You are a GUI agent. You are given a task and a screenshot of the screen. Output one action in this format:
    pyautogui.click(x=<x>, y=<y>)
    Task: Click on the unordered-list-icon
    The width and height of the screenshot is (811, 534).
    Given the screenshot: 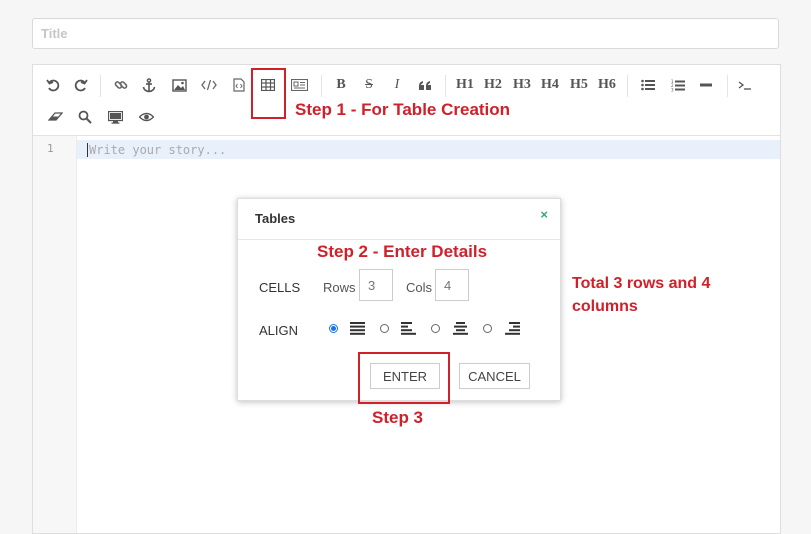 What is the action you would take?
    pyautogui.click(x=648, y=85)
    